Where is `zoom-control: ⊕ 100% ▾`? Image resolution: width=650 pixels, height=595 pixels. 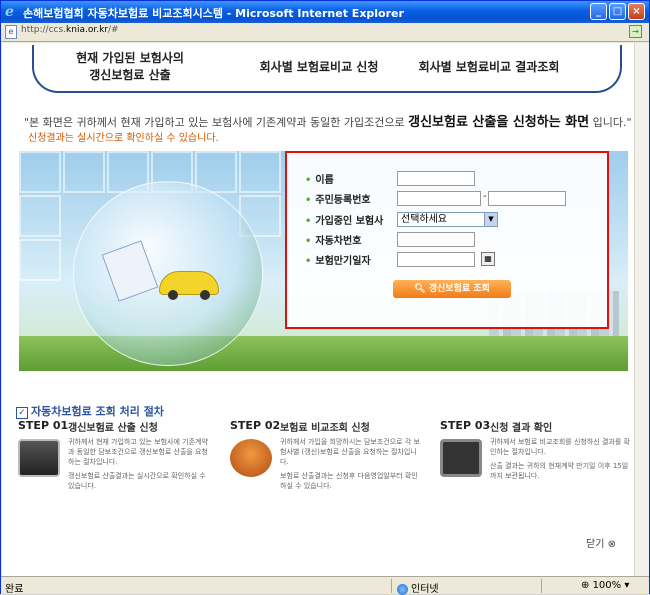 zoom-control: ⊕ 100% ▾ is located at coordinates (605, 585).